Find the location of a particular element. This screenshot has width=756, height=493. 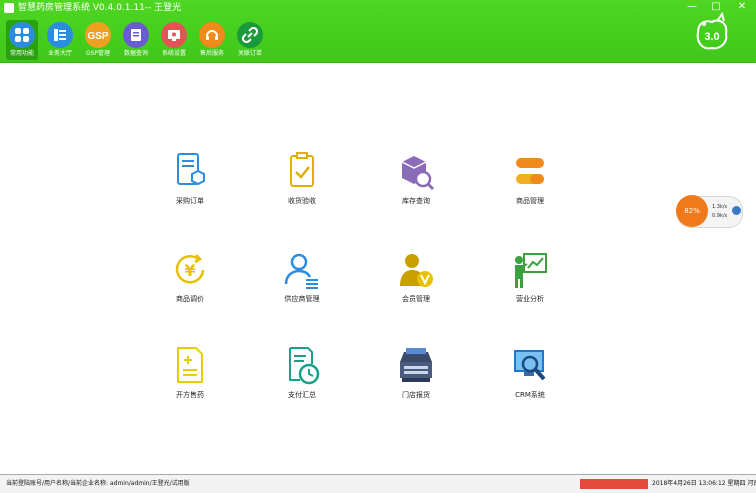

apps-grid-icon is located at coordinates (22, 35).